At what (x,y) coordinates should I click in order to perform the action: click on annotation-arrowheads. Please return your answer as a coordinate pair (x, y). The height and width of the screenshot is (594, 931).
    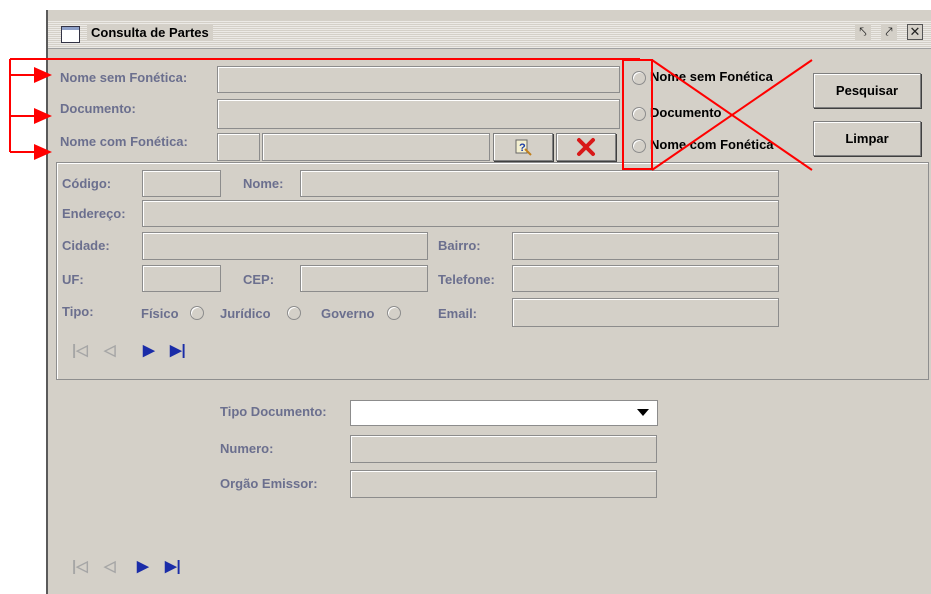
    Looking at the image, I should click on (43, 113).